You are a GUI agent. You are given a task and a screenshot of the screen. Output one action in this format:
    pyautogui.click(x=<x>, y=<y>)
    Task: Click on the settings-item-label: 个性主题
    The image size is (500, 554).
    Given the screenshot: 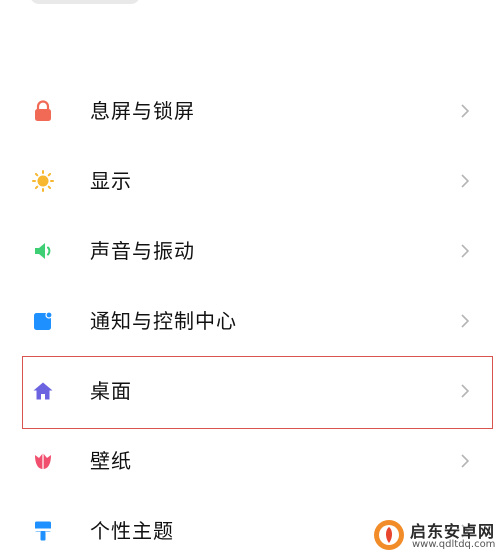 What is the action you would take?
    pyautogui.click(x=132, y=531)
    